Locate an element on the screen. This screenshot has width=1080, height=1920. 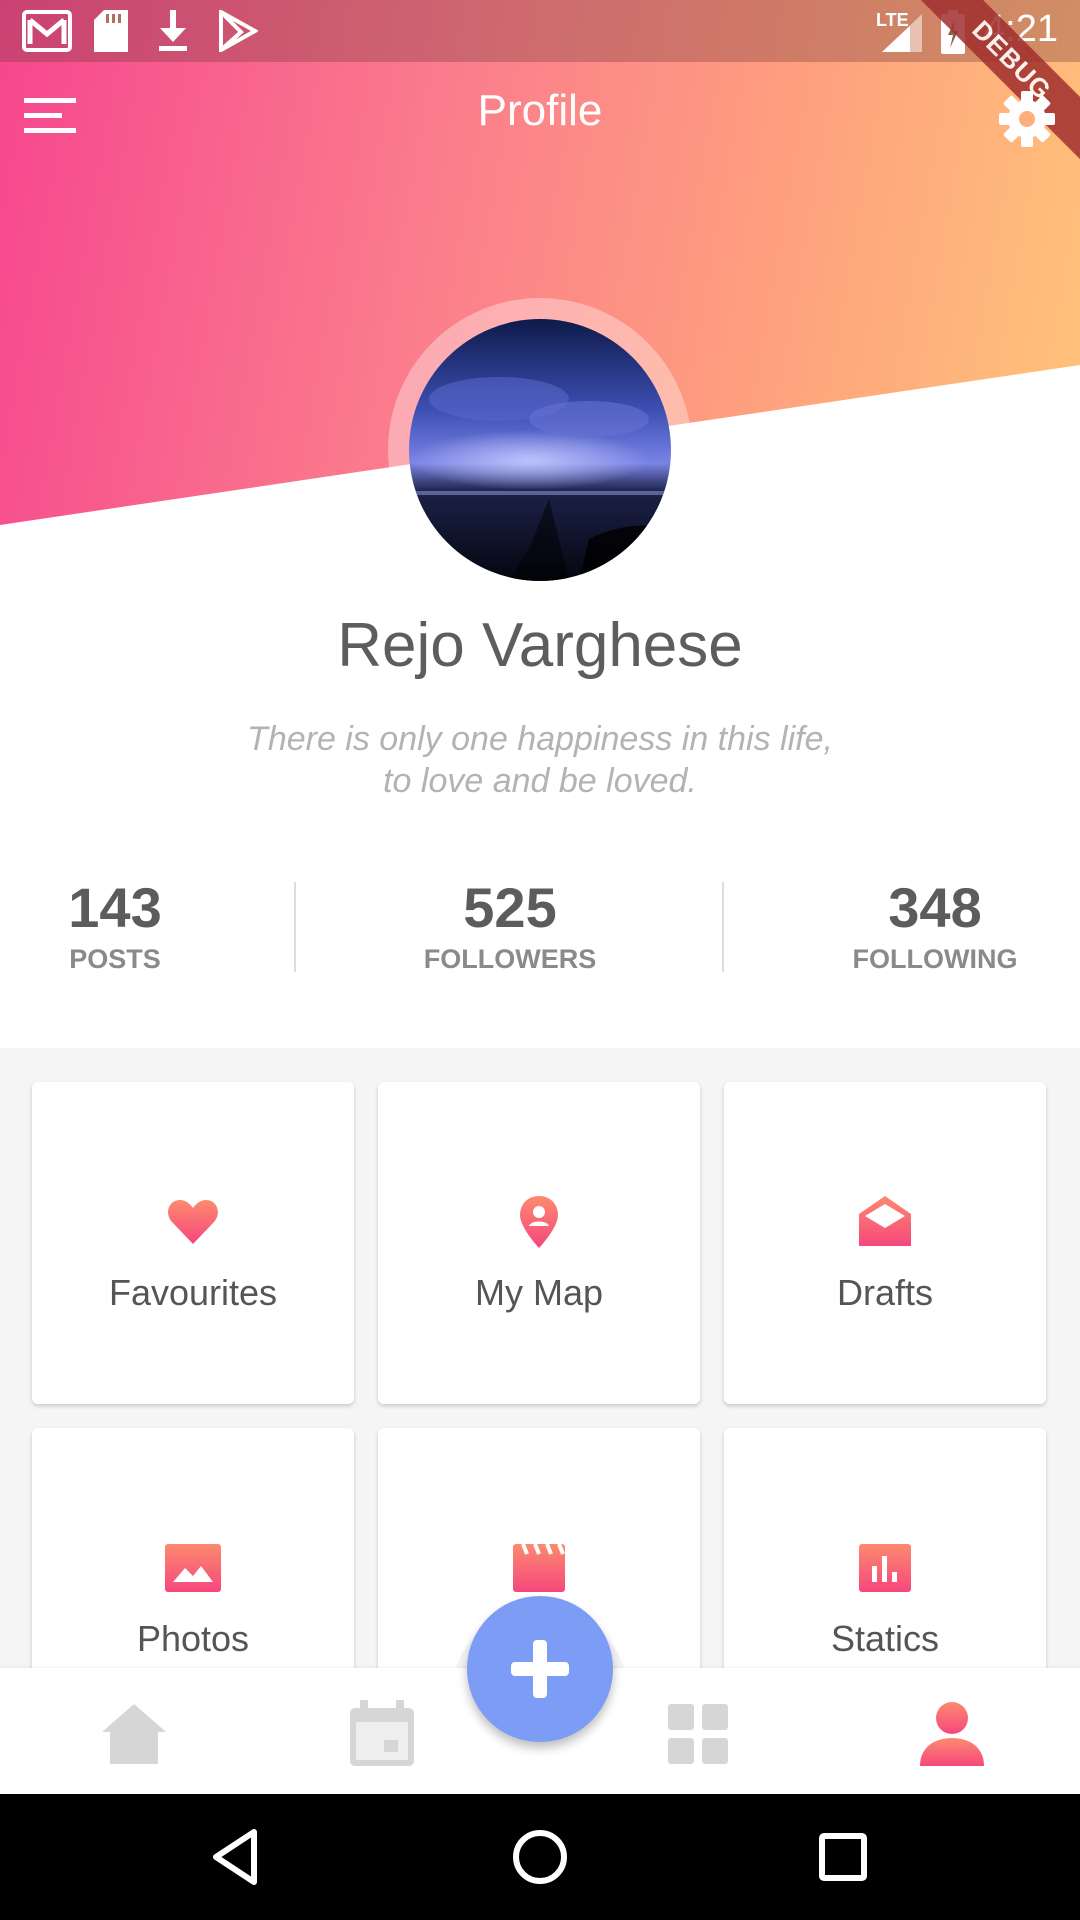
stat-value: 525 is located at coordinates (510, 907).